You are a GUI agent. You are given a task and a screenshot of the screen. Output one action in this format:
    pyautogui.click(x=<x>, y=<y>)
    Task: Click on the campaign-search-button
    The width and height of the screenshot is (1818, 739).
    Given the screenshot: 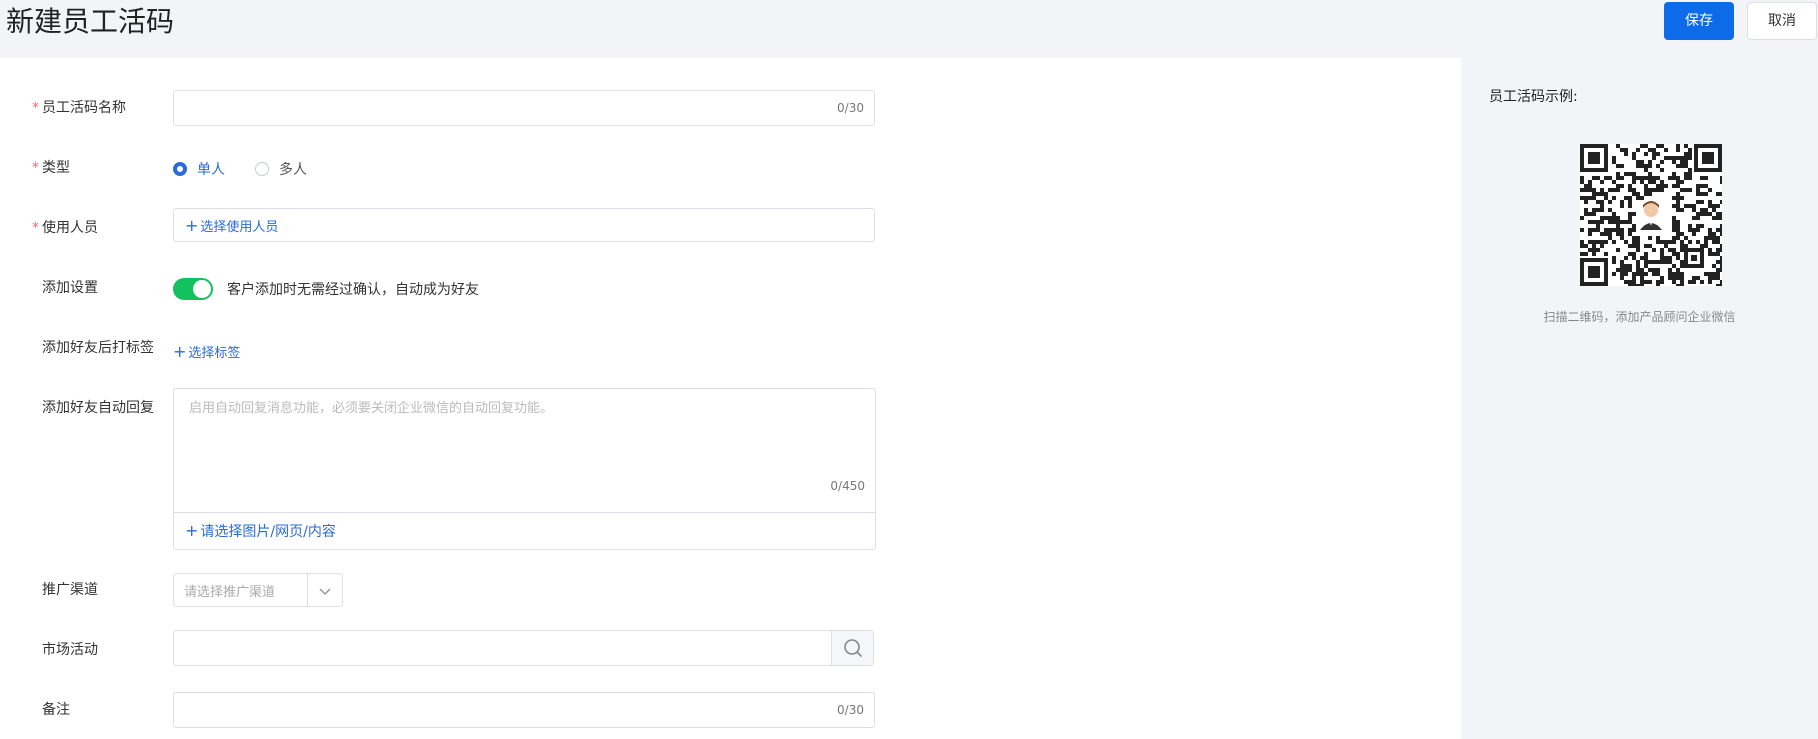 What is the action you would take?
    pyautogui.click(x=852, y=648)
    